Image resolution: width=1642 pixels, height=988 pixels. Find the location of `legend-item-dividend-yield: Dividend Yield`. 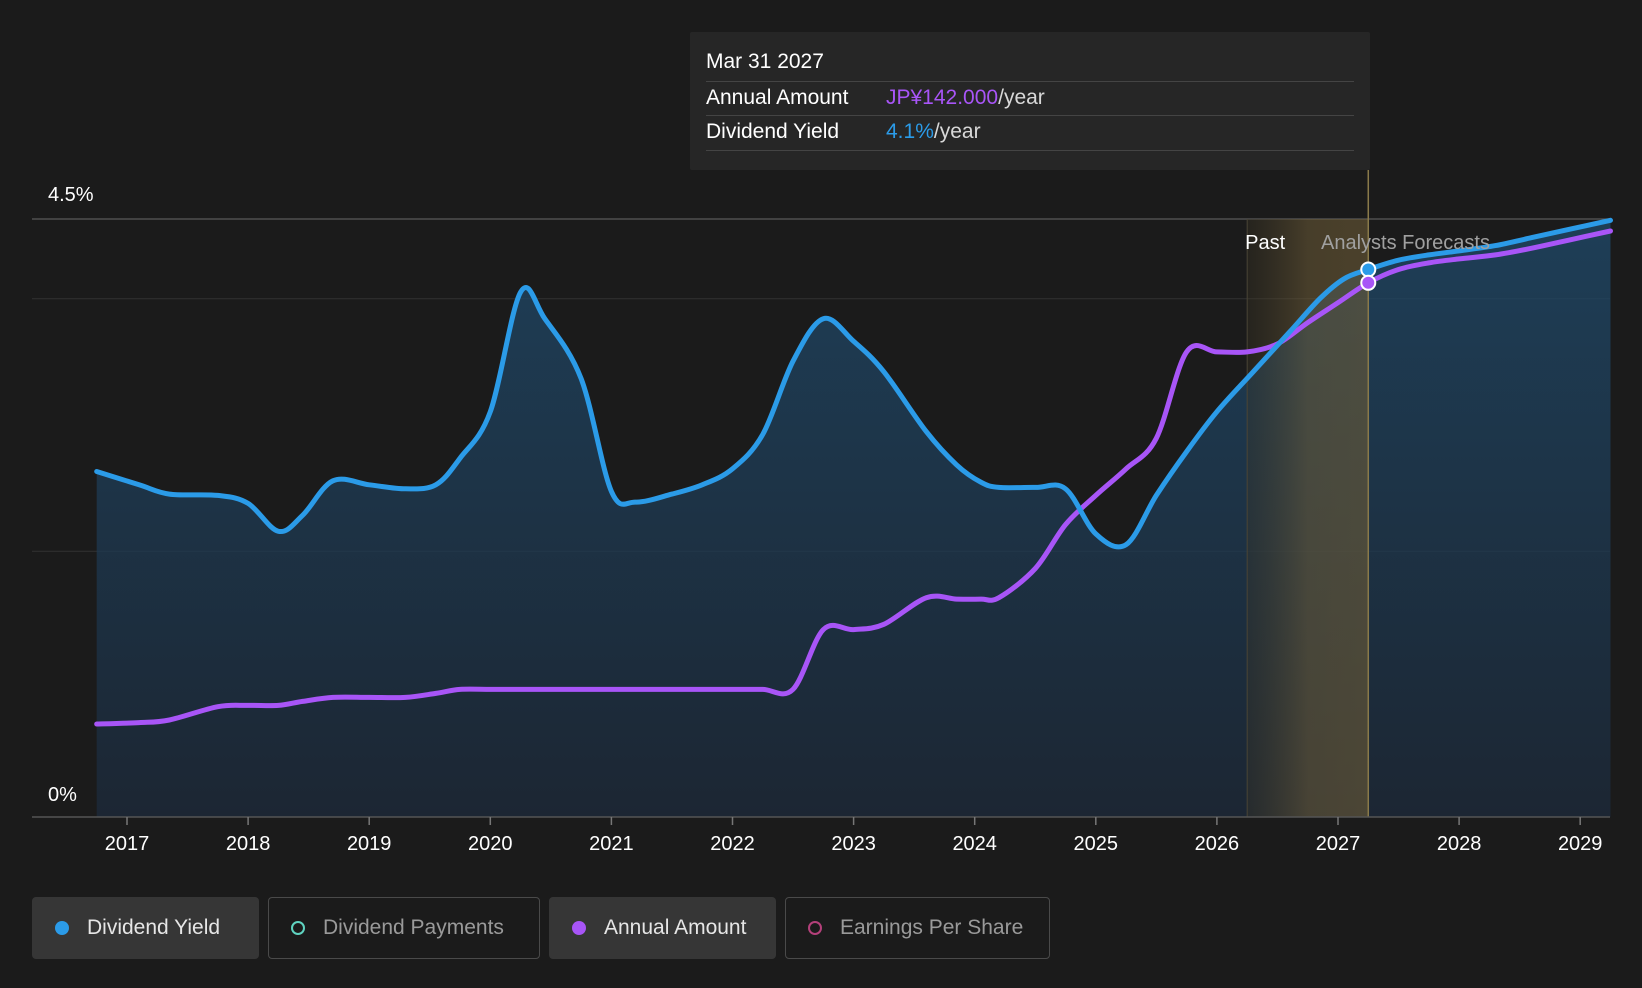

legend-item-dividend-yield: Dividend Yield is located at coordinates (145, 928).